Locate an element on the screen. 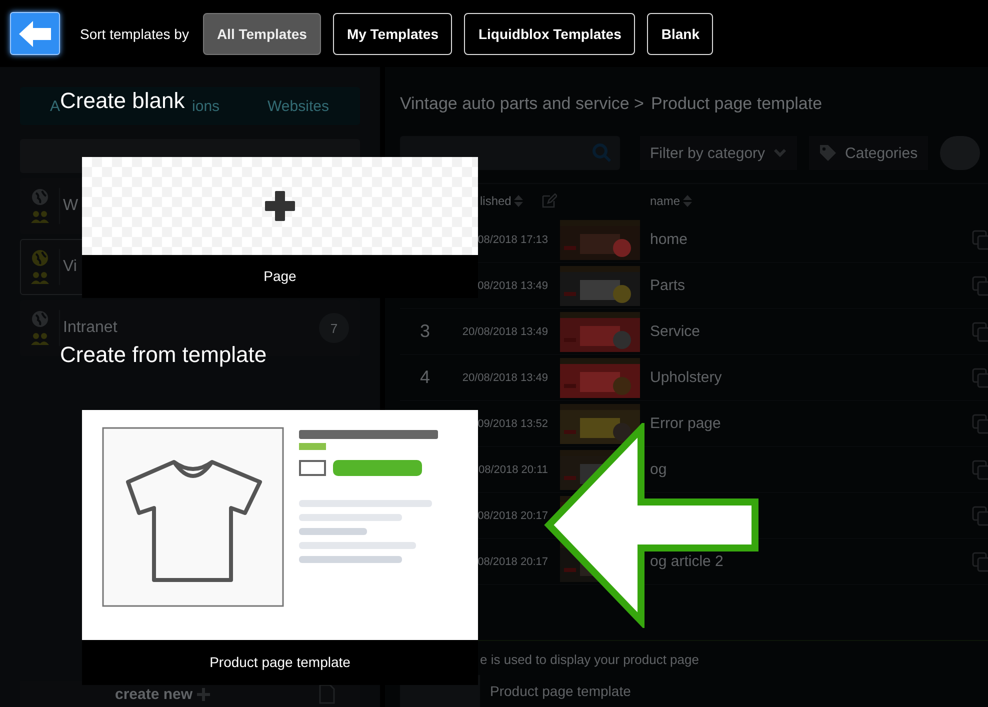 The image size is (988, 707). back-button is located at coordinates (35, 33).